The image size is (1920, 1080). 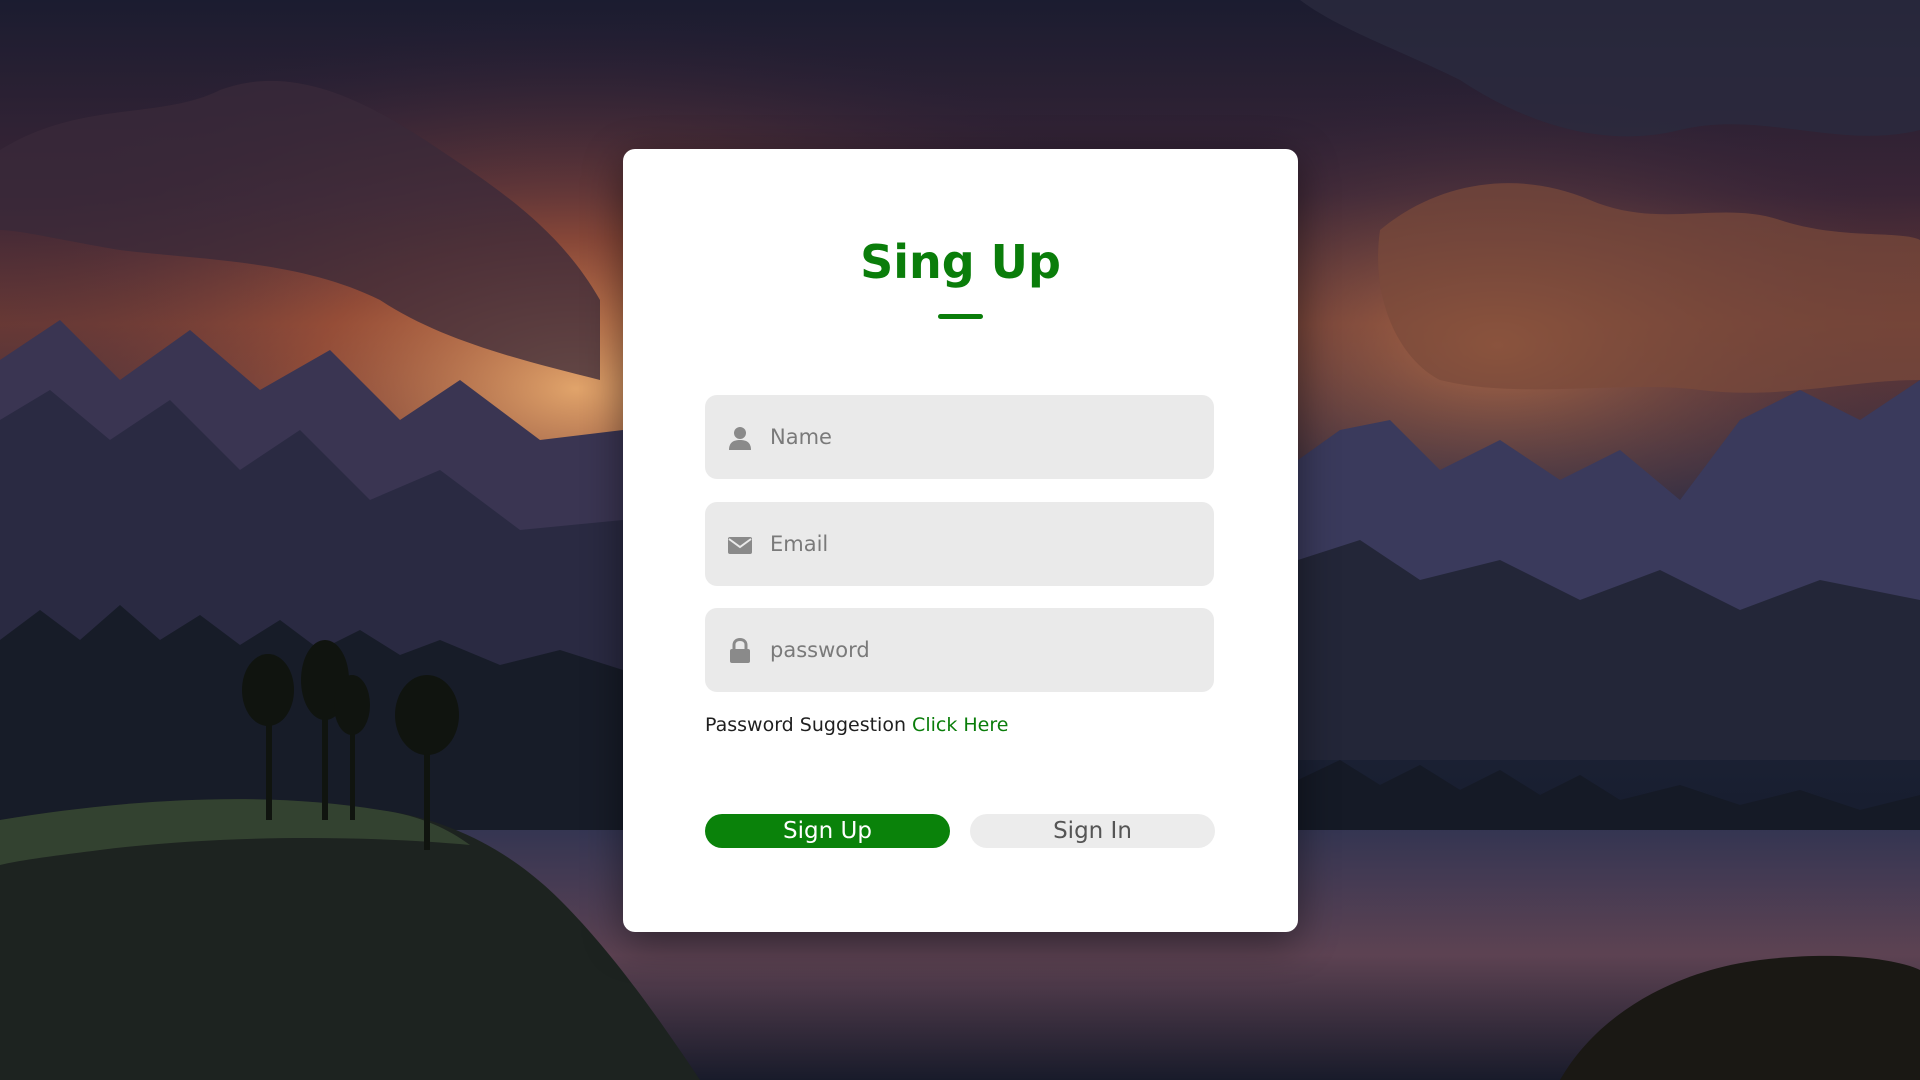 What do you see at coordinates (960, 316) in the screenshot?
I see `title-underline` at bounding box center [960, 316].